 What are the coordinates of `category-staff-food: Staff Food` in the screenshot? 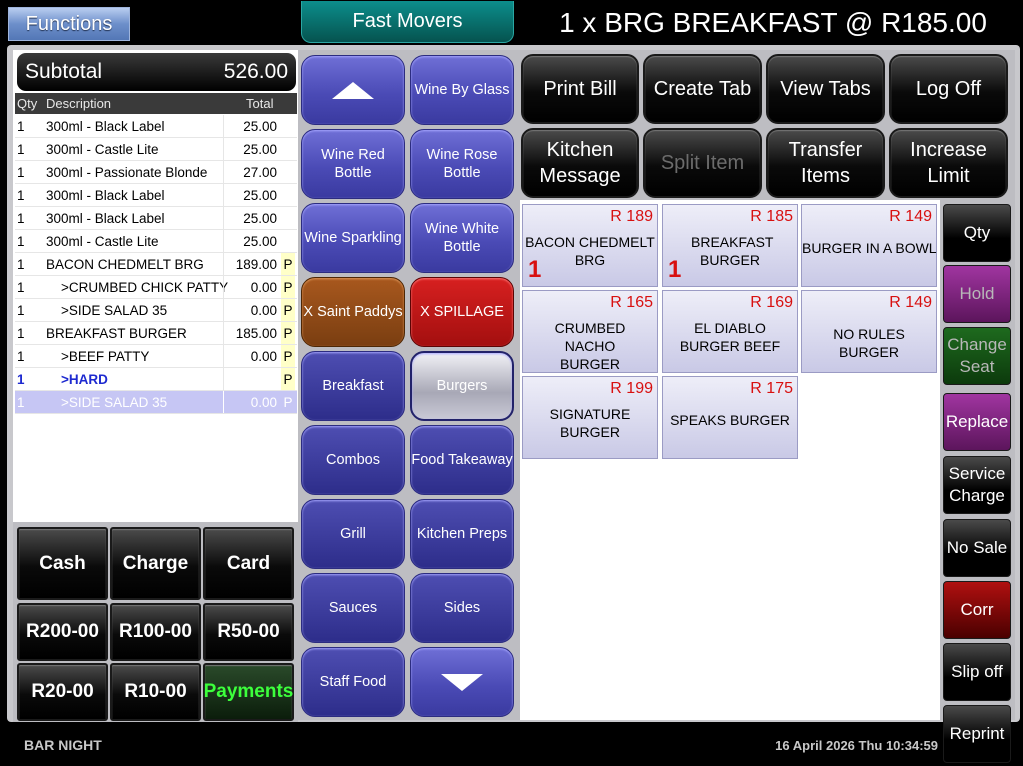 It's located at (353, 682).